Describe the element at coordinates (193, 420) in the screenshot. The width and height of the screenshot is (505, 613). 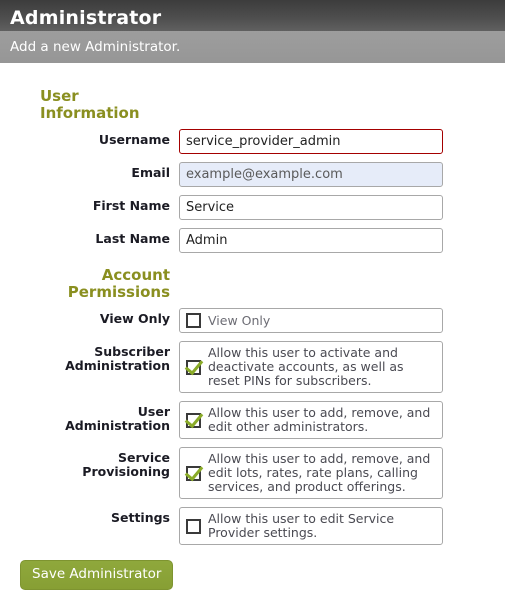
I see `checkbox-user-administration` at that location.